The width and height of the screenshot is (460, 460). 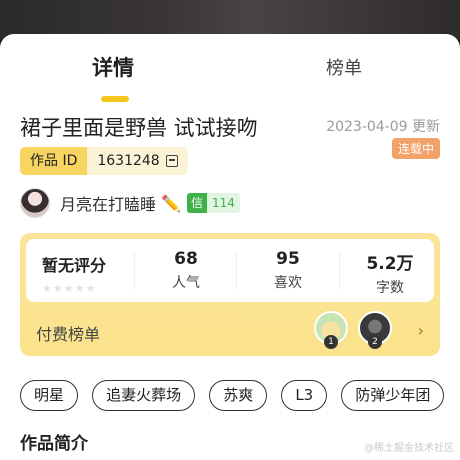 I want to click on watermark: @稀土掘金技术社区, so click(x=409, y=448).